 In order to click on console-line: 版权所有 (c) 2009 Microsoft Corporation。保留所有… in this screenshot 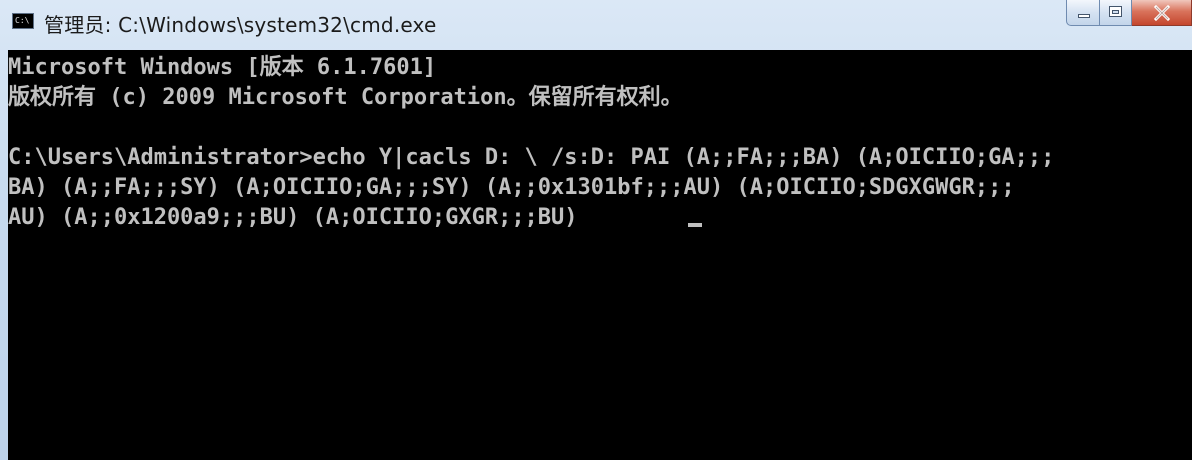, I will do `click(345, 97)`.